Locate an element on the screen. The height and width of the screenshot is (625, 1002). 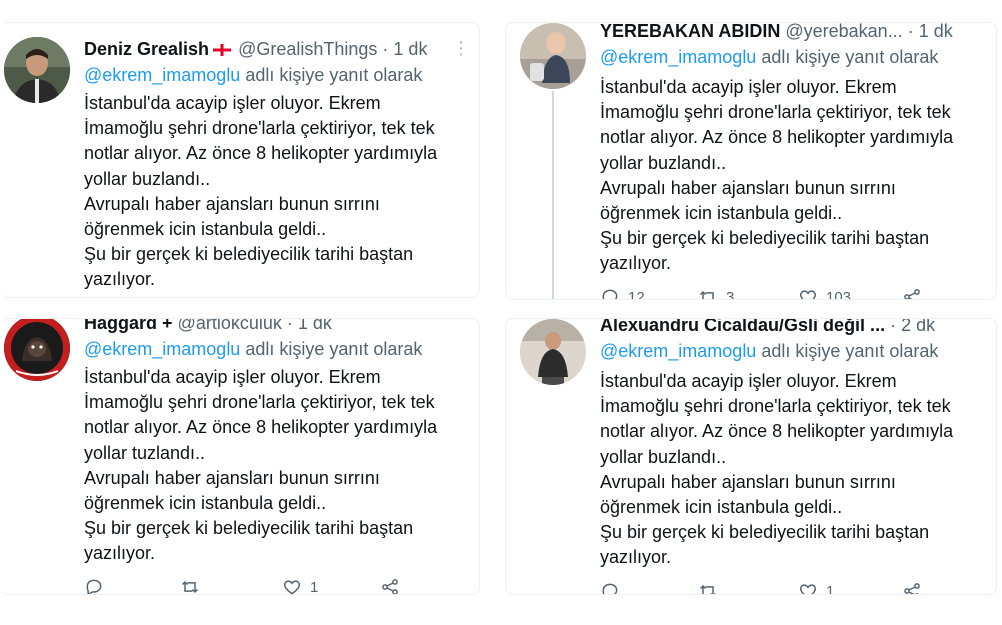
timestamp: 2 dk is located at coordinates (918, 327).